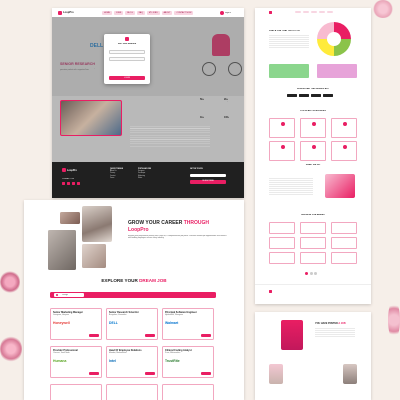 The image size is (400, 400). I want to click on career-photo-large, so click(97, 224).